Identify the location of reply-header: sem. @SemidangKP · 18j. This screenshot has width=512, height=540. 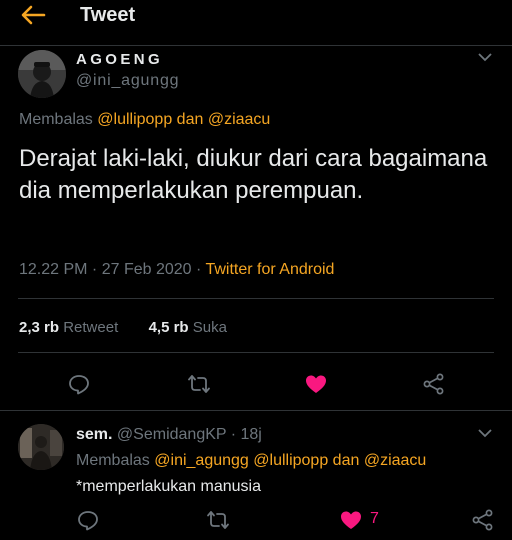
(169, 435).